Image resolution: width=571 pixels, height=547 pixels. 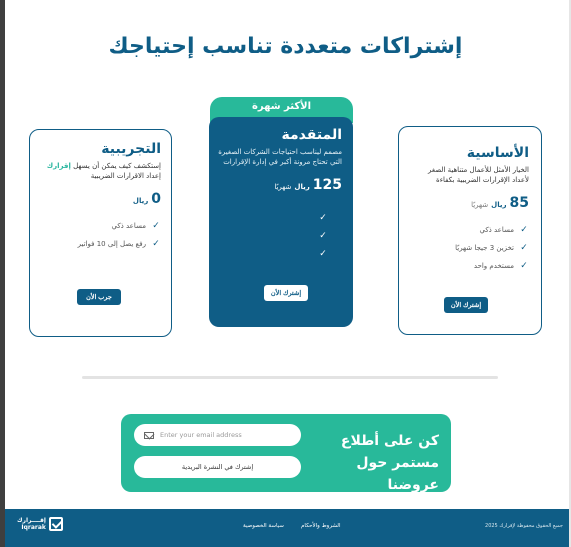 I want to click on list-item: ✓ تخزين 3 جيجا شهريًا, so click(x=491, y=248).